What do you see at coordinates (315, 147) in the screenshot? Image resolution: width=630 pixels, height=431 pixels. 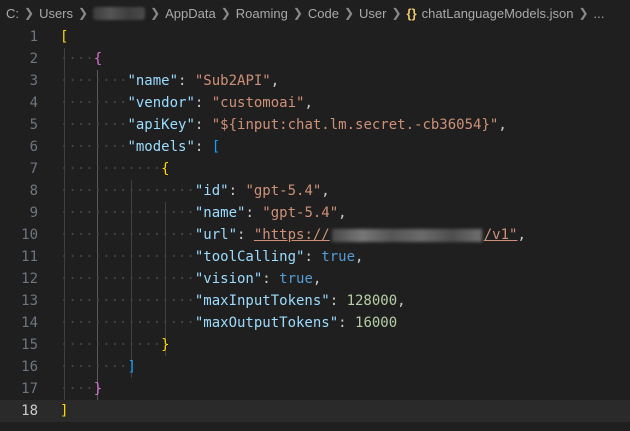 I see `code-line: 6 ········"models": [` at bounding box center [315, 147].